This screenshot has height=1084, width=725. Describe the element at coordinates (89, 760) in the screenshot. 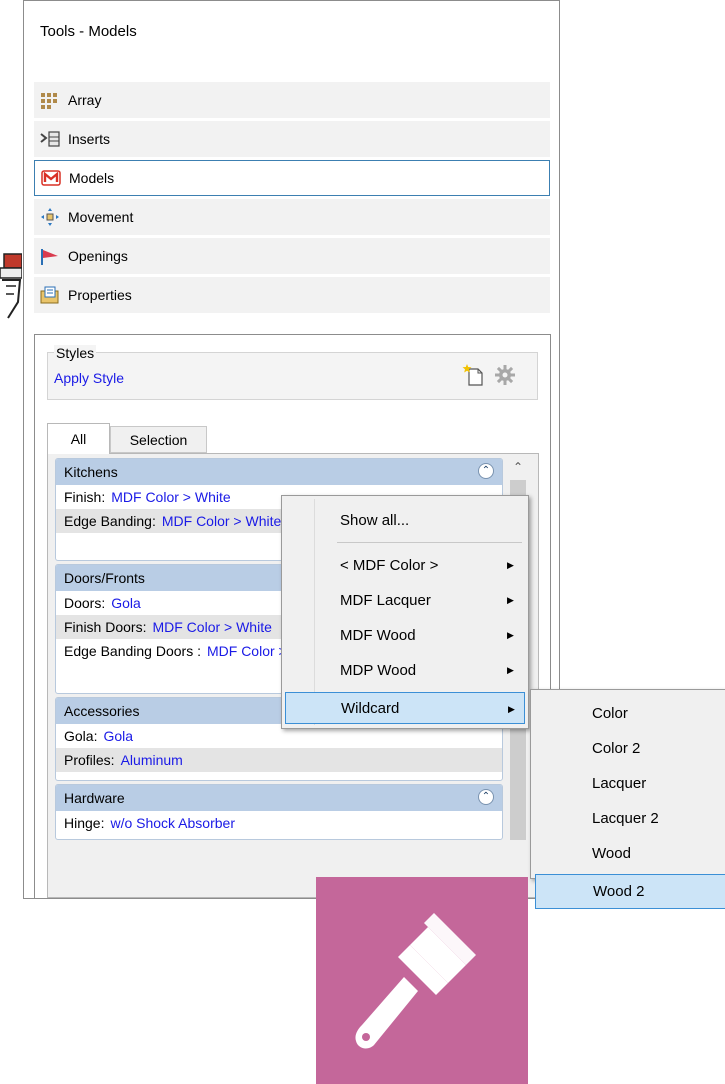

I see `row-key: Profiles:` at that location.